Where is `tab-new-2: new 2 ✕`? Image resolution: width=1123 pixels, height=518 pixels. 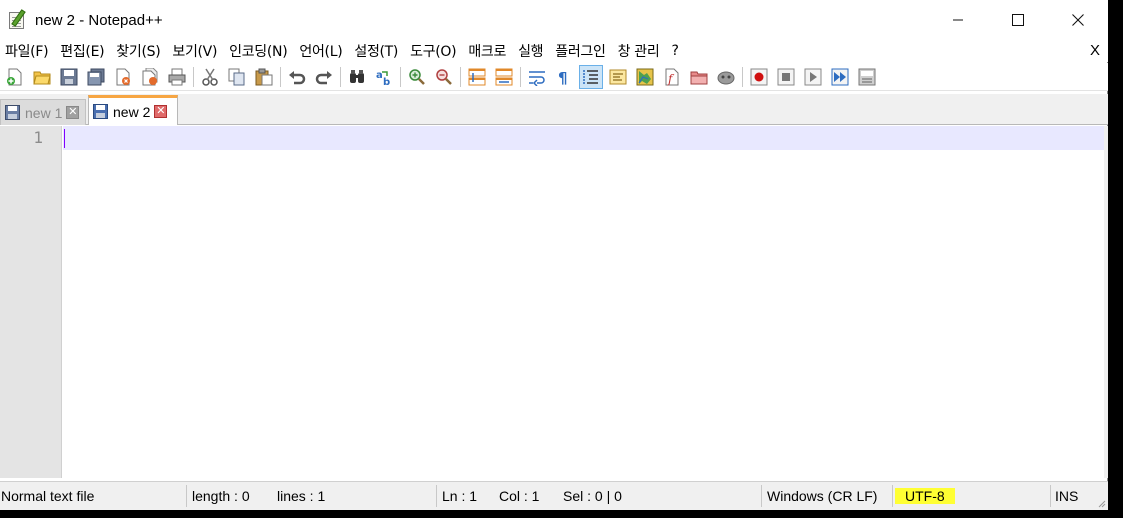
tab-new-2: new 2 ✕ is located at coordinates (133, 110).